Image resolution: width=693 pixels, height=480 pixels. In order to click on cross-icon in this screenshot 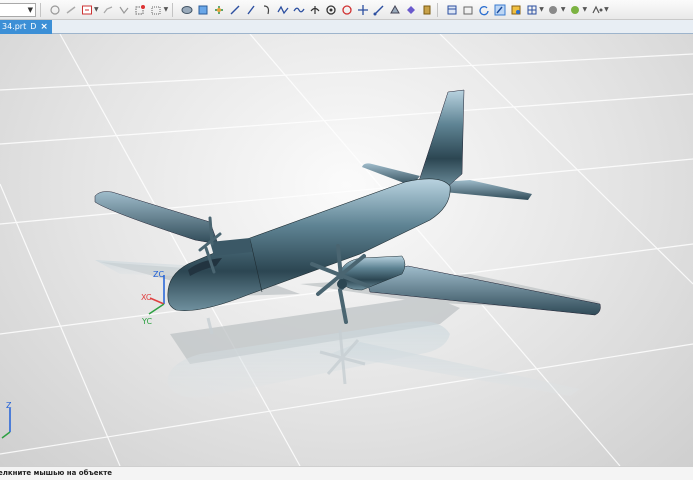, I will do `click(346, 9)`.